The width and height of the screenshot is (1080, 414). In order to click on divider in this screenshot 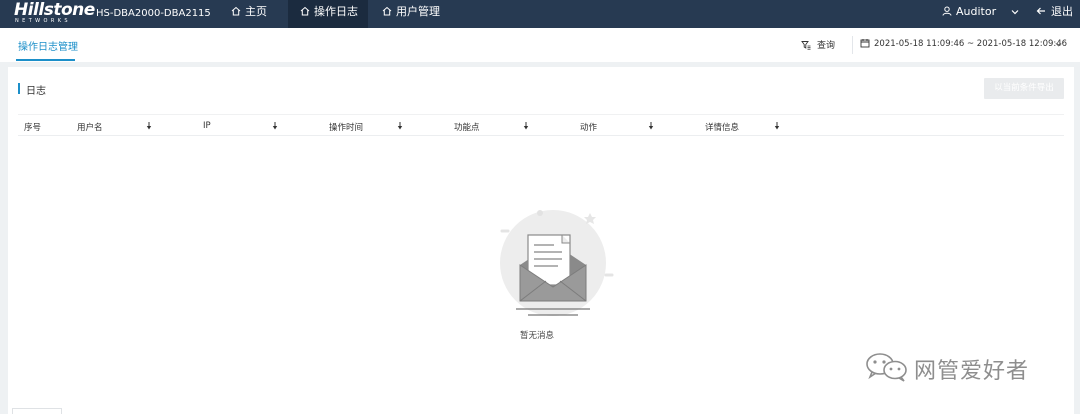, I will do `click(852, 45)`.